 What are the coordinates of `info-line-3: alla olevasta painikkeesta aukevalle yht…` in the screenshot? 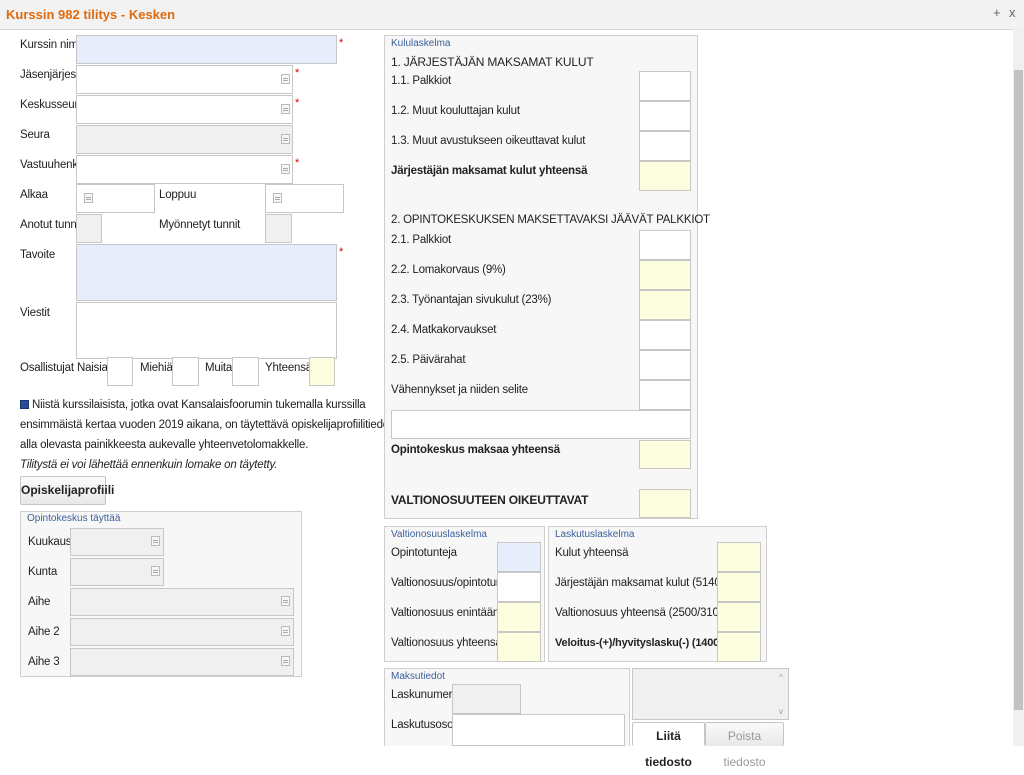 It's located at (164, 445).